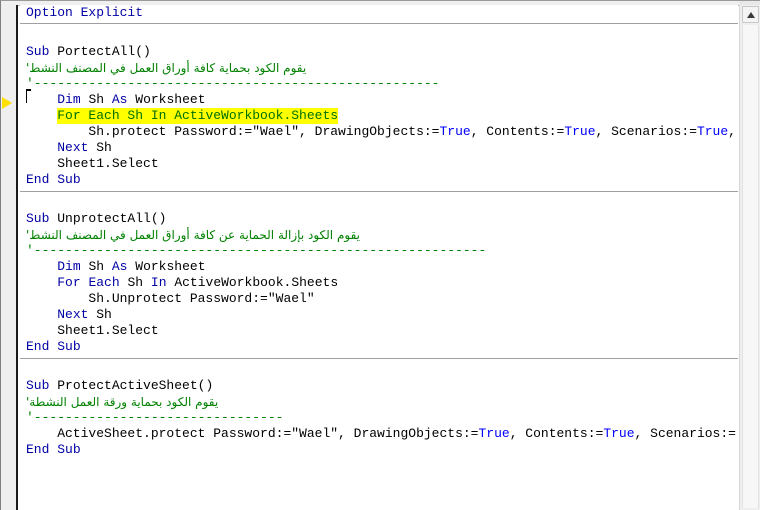 The height and width of the screenshot is (510, 760). What do you see at coordinates (7, 103) in the screenshot?
I see `current-statement-arrow-icon` at bounding box center [7, 103].